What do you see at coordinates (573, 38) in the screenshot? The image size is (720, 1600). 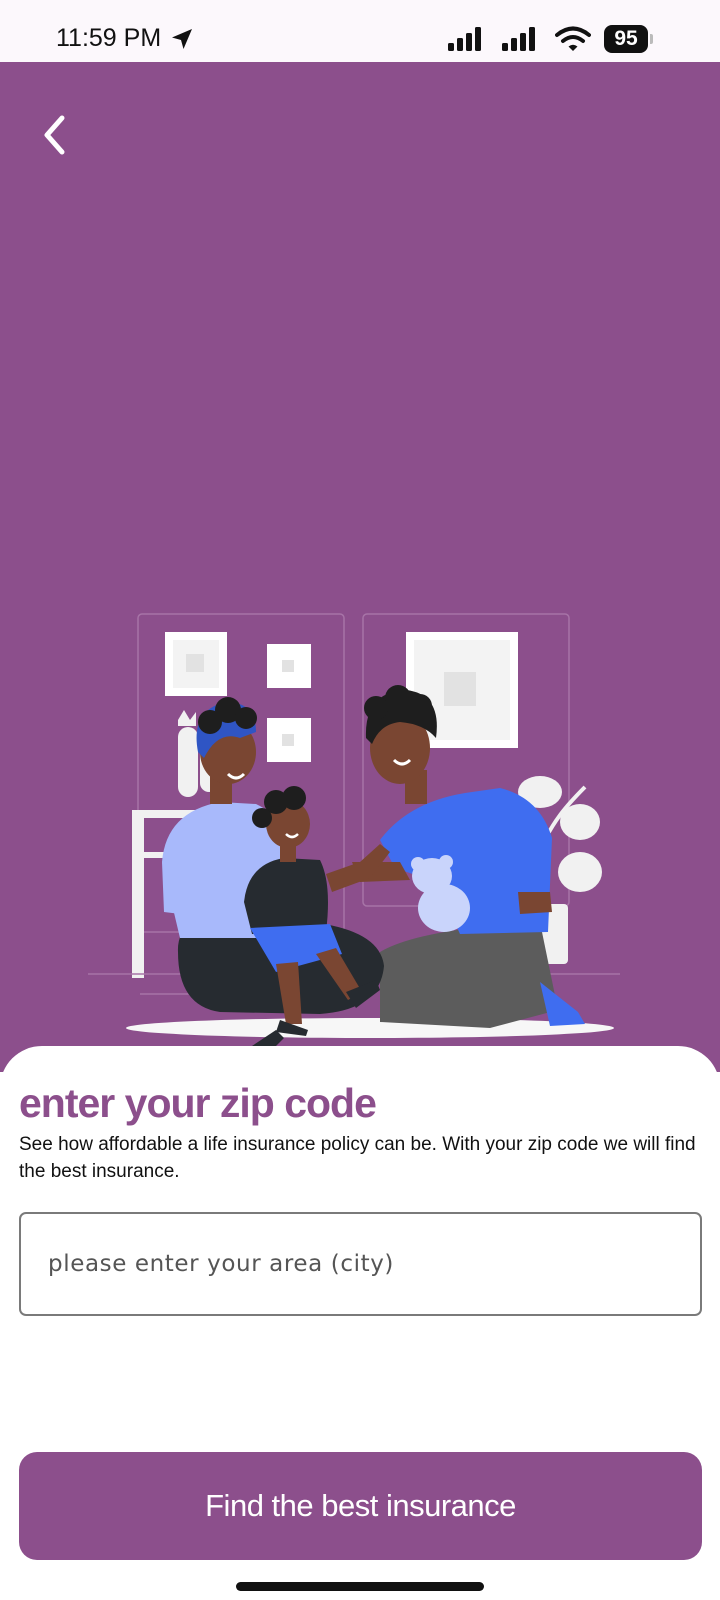 I see `wifi-icon` at bounding box center [573, 38].